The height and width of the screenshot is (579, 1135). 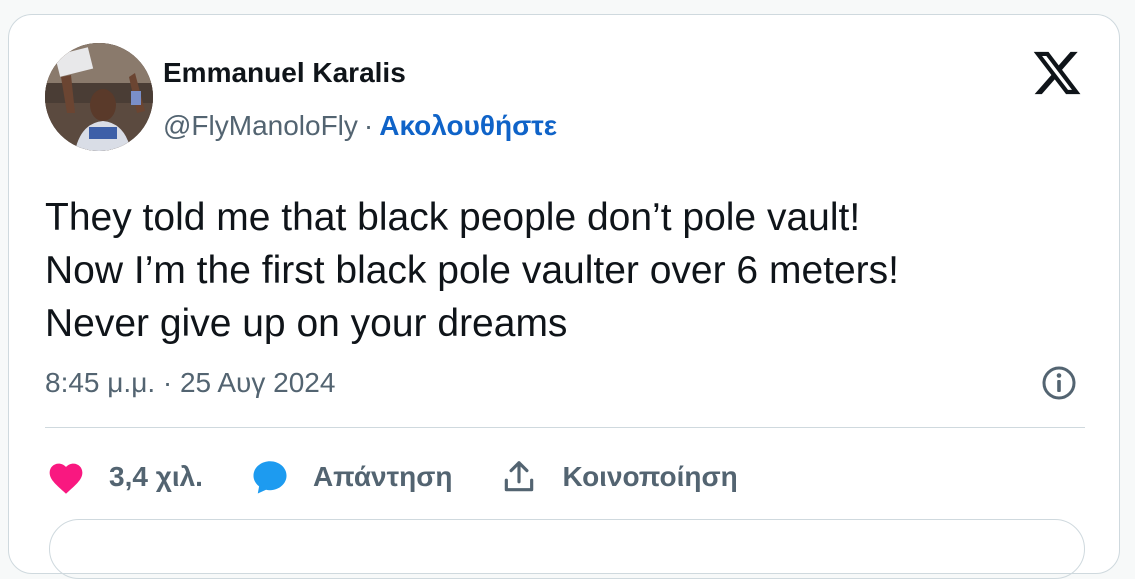 I want to click on share-button: Κοινοποίηση, so click(x=618, y=477).